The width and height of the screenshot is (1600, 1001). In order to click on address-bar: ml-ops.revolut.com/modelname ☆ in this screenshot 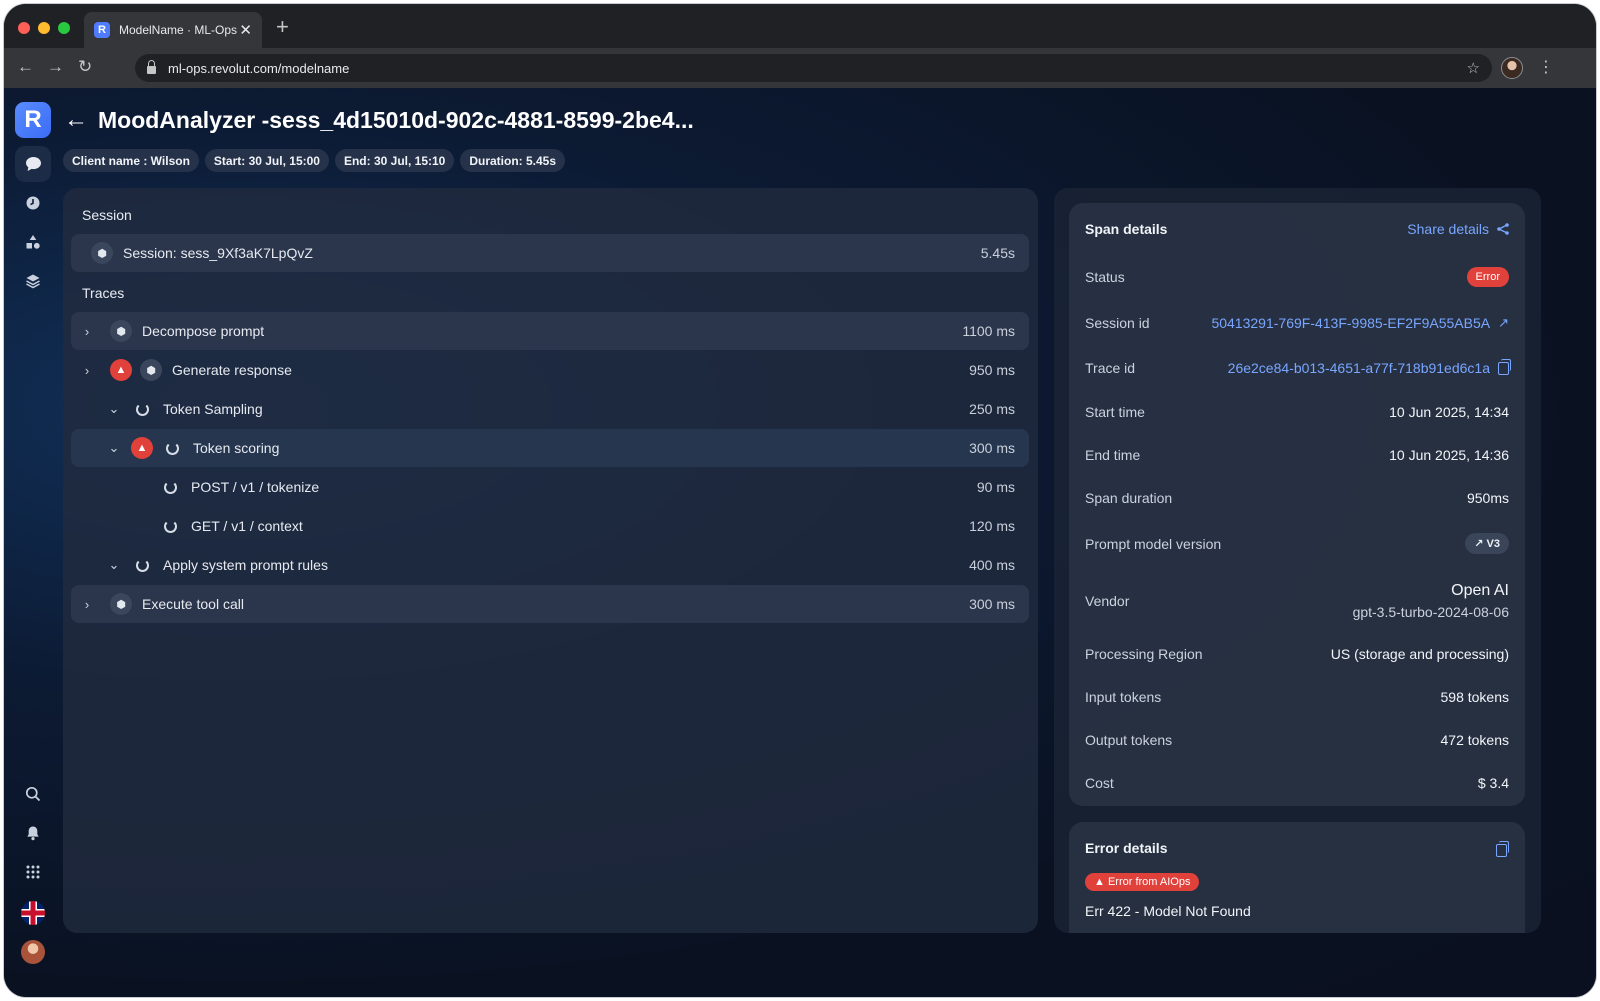, I will do `click(813, 68)`.